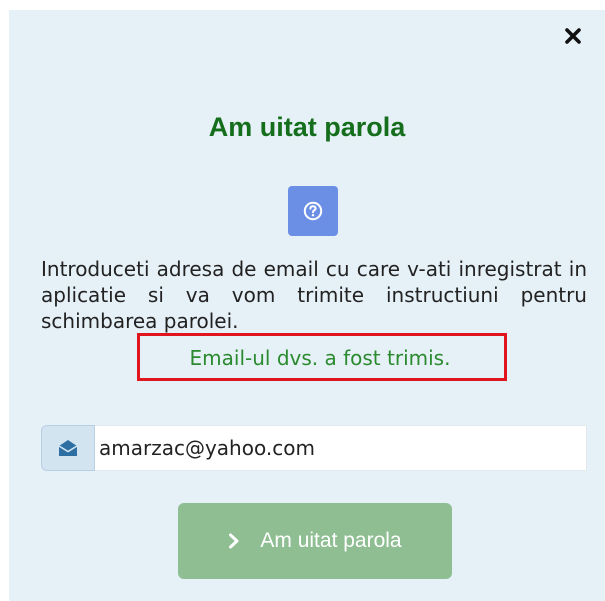 This screenshot has width=605, height=601. What do you see at coordinates (307, 127) in the screenshot?
I see `modal-title: Am uitat parola` at bounding box center [307, 127].